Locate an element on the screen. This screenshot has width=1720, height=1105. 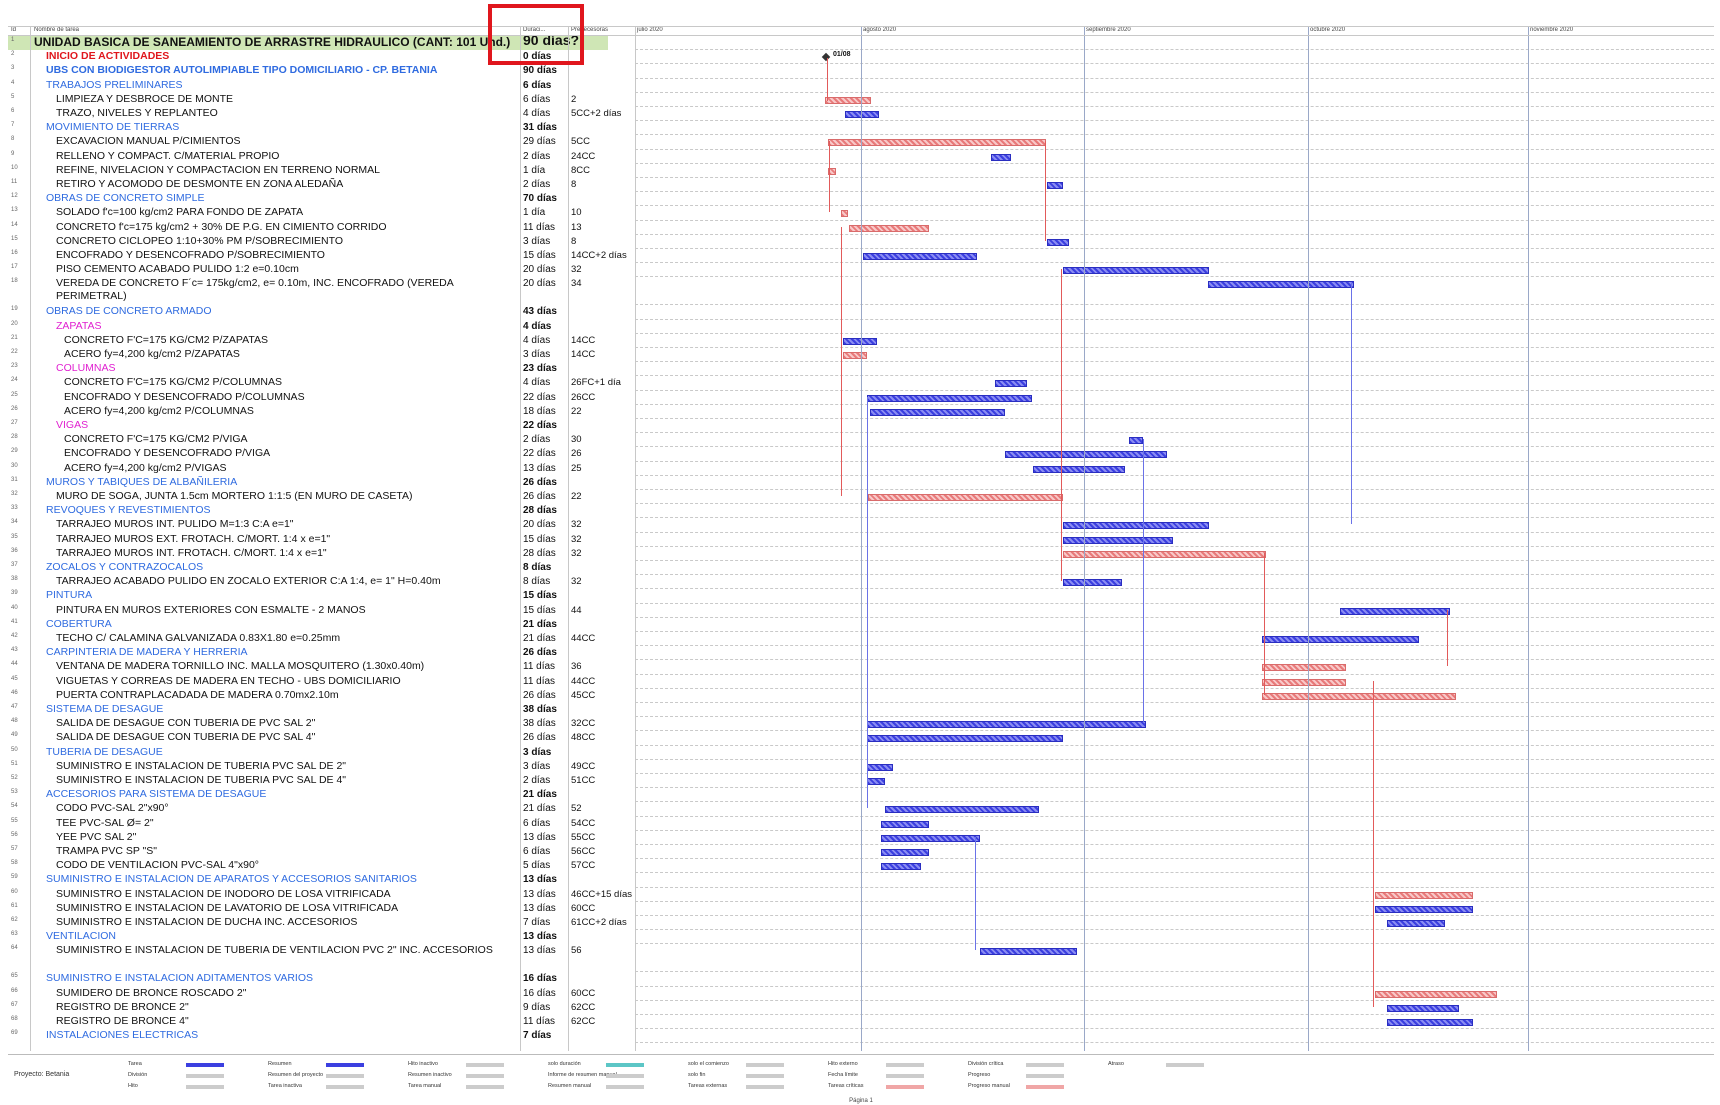
task-predecessors: 55CC is located at coordinates (583, 837).